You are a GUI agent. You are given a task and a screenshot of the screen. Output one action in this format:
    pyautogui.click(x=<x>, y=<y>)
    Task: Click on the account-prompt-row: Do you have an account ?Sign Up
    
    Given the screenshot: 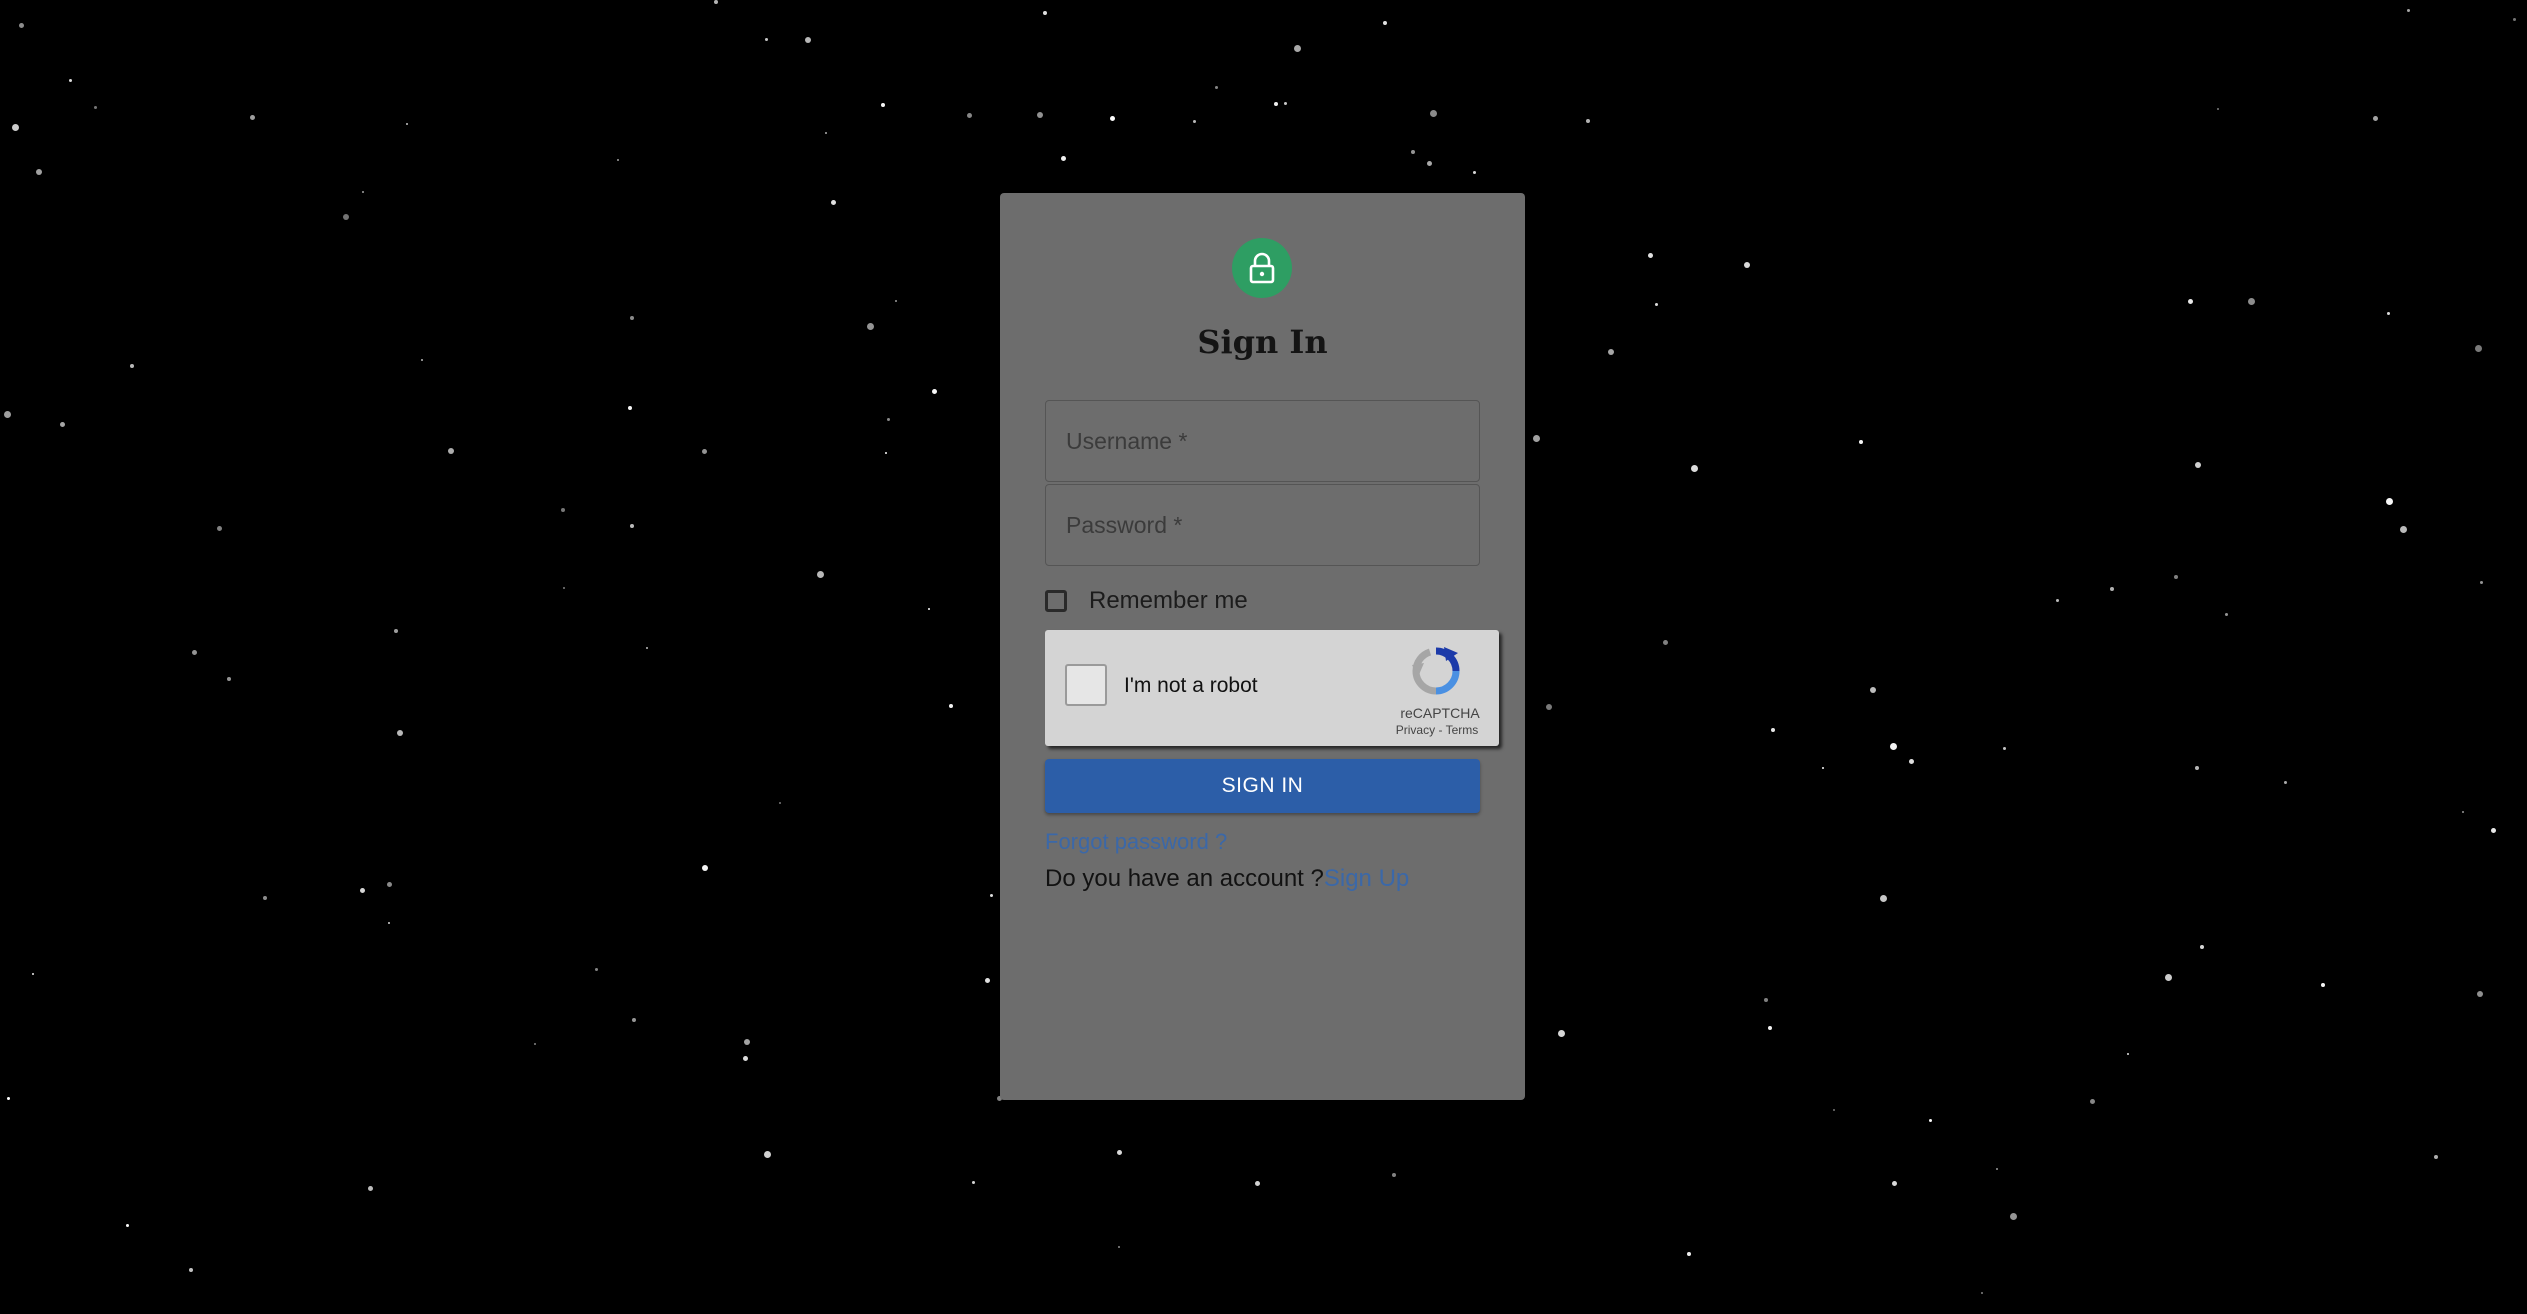 What is the action you would take?
    pyautogui.click(x=1227, y=879)
    